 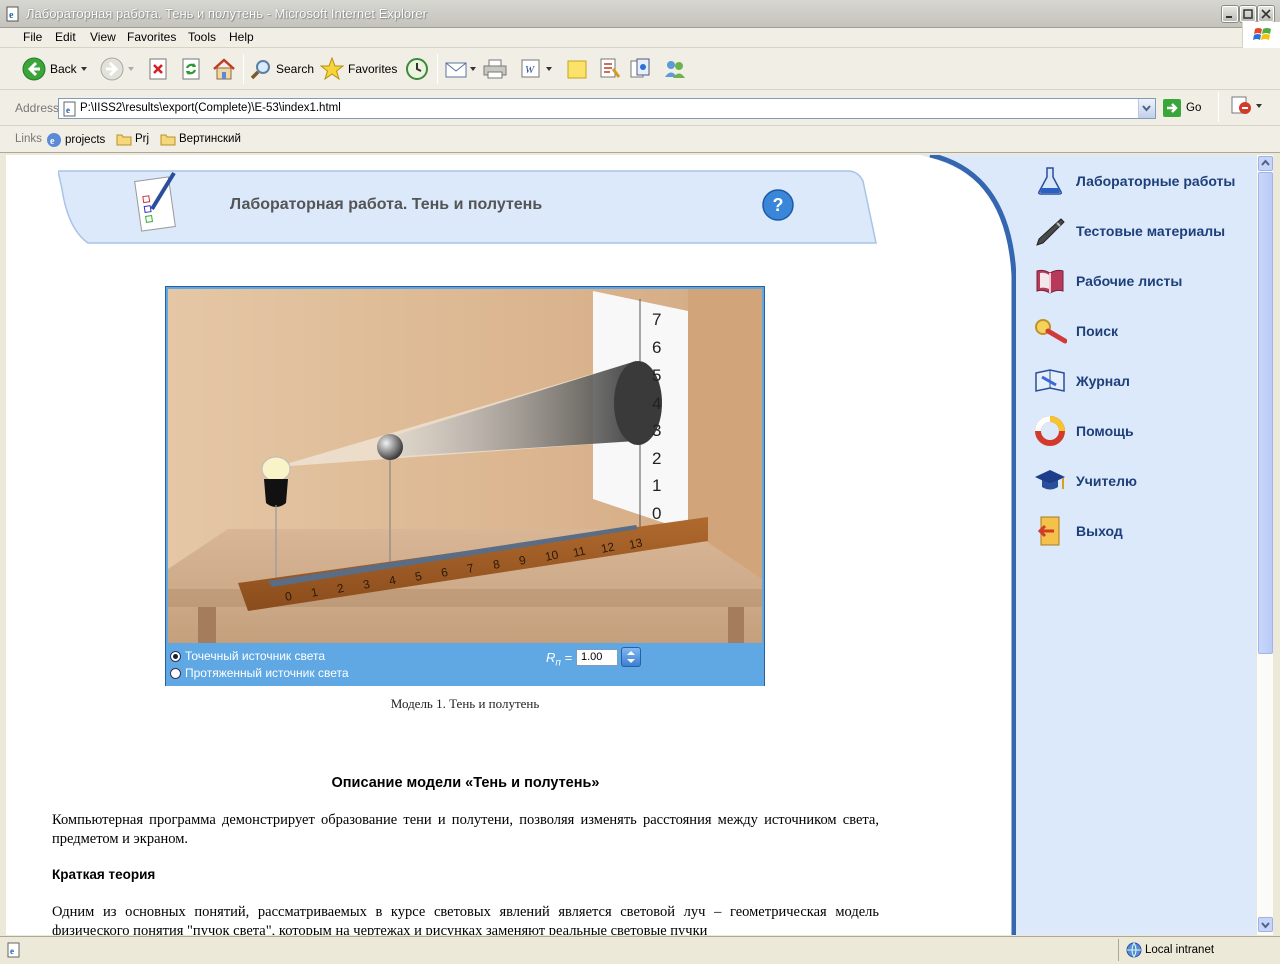 What do you see at coordinates (192, 69) in the screenshot?
I see `refresh-button` at bounding box center [192, 69].